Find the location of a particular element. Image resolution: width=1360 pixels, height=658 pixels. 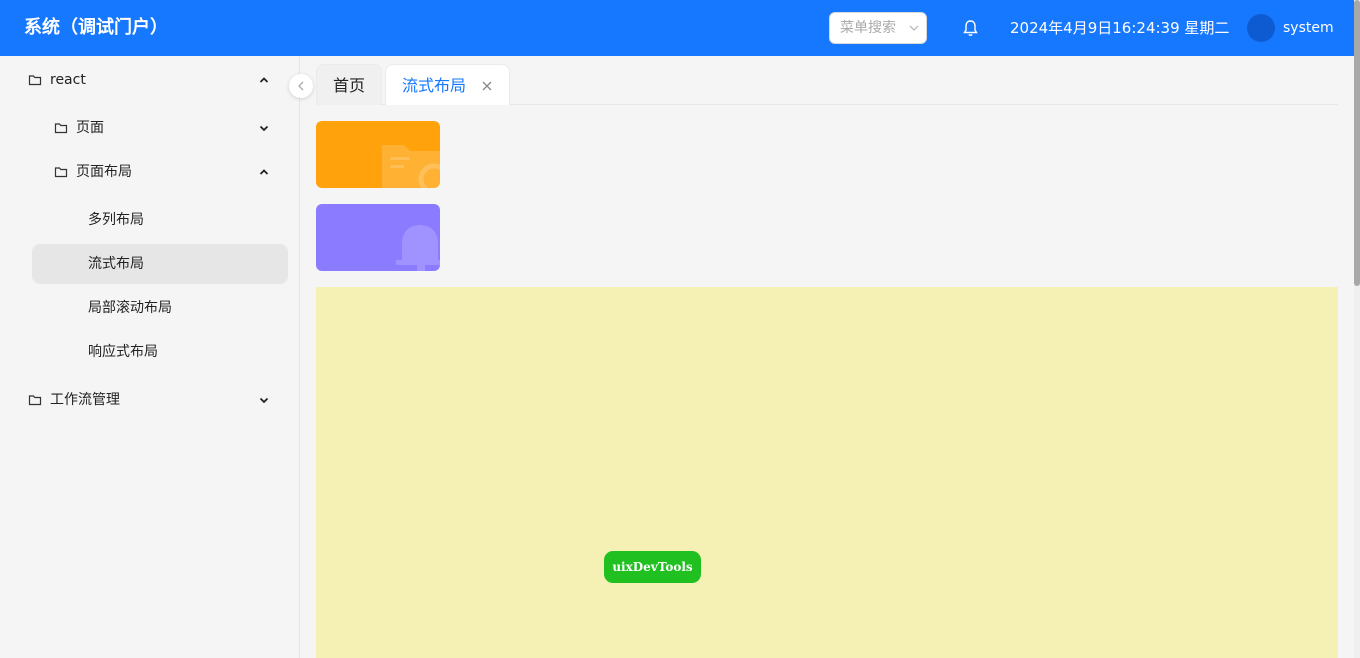

sidebar-item-label: 页面 is located at coordinates (90, 128).